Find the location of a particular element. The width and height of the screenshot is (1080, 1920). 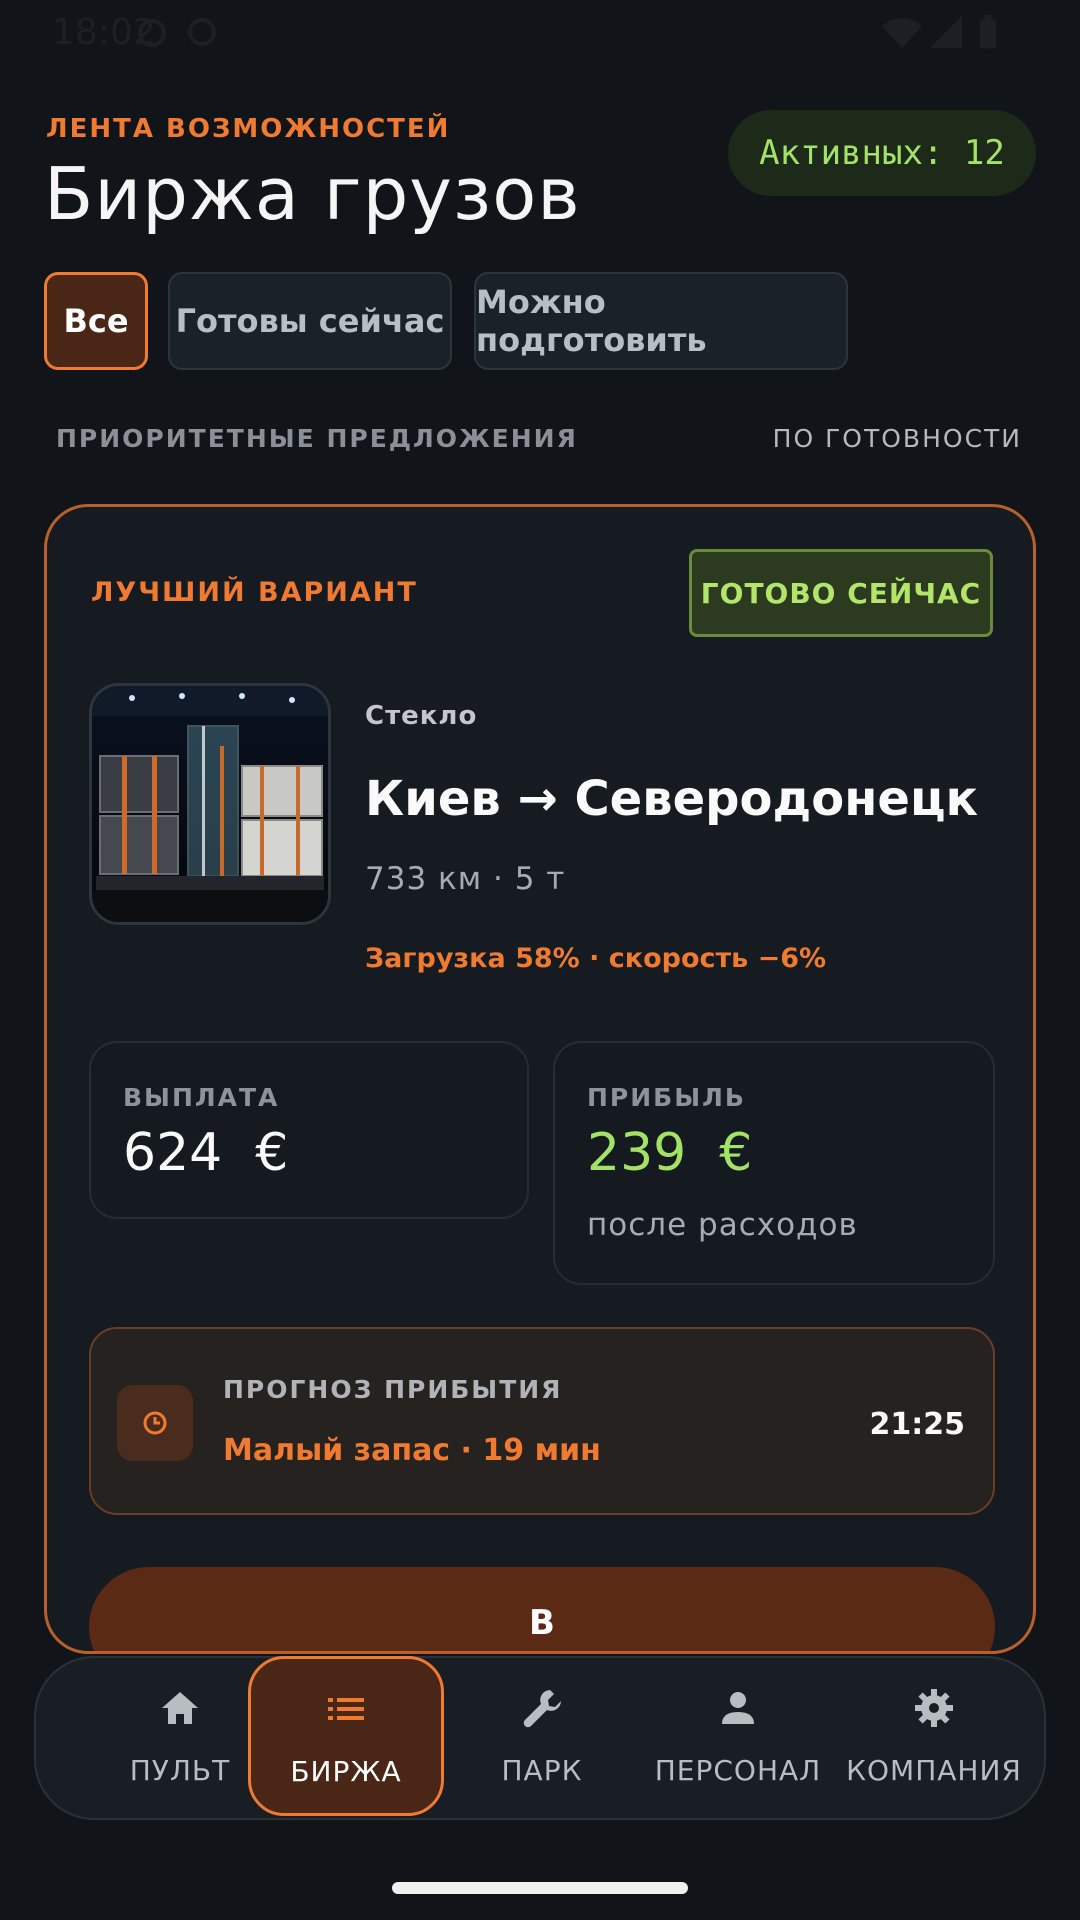

filter-chip-label: Все is located at coordinates (96, 321).